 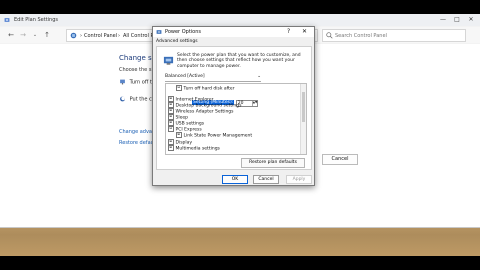 I want to click on tree-item: ⊞ Multimedia settings, so click(x=194, y=148).